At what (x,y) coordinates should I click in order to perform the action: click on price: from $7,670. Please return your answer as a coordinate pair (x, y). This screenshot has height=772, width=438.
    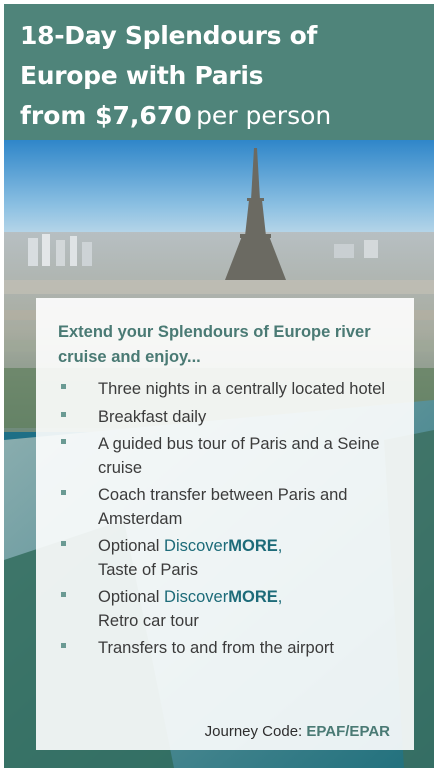
    Looking at the image, I should click on (106, 115).